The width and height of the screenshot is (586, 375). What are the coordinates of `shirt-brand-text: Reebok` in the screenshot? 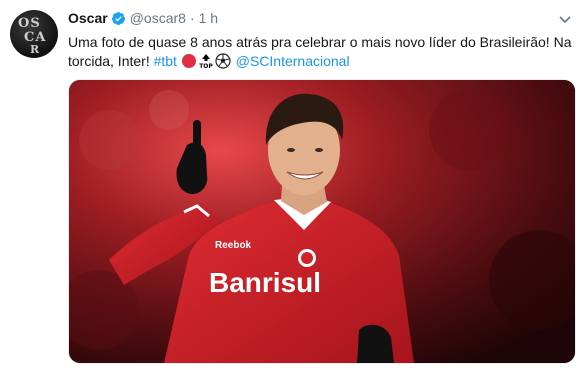 It's located at (233, 245).